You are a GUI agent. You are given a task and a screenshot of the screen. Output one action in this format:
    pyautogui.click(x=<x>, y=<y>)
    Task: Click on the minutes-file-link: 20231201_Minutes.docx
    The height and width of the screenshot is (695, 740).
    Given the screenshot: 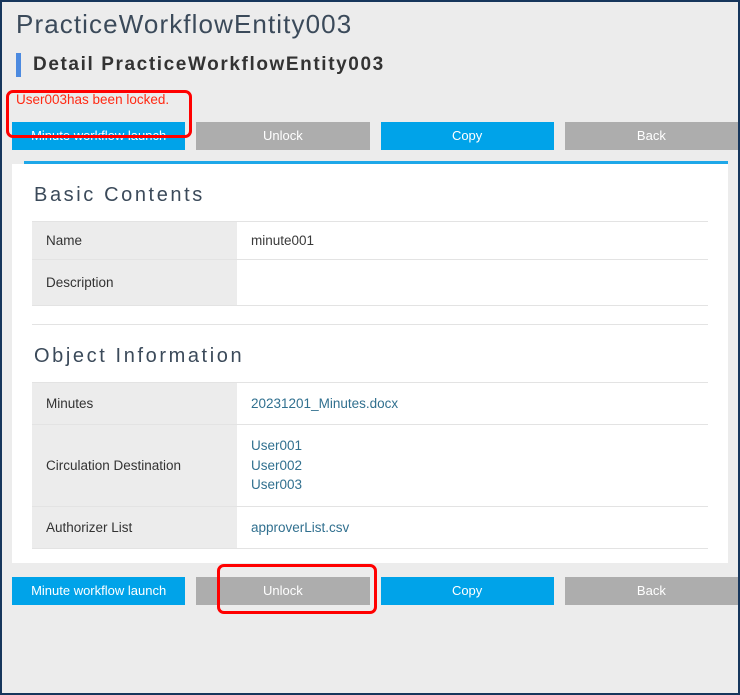 What is the action you would take?
    pyautogui.click(x=479, y=404)
    